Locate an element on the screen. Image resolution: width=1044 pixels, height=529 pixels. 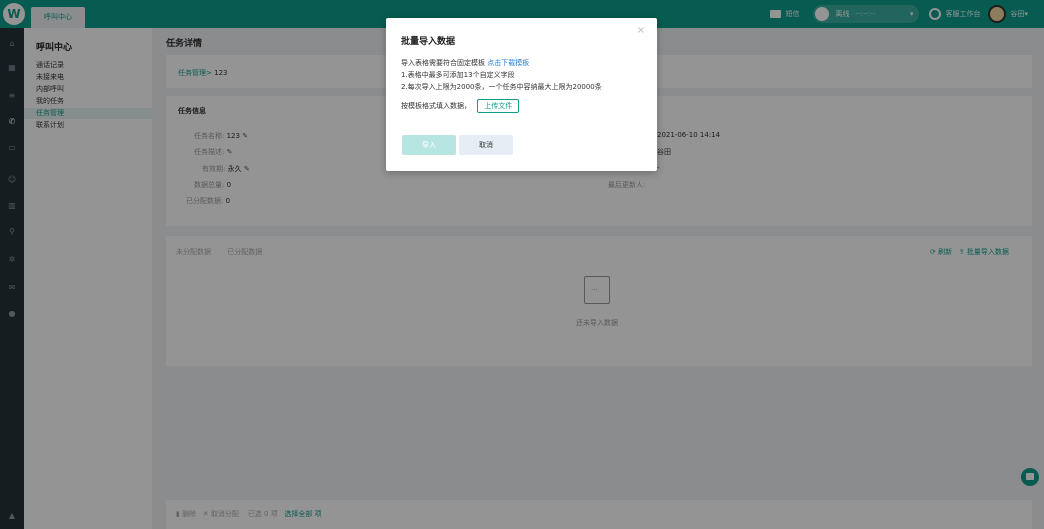
upload-row: 按模板格式填入数据， 上传文件 is located at coordinates (460, 106).